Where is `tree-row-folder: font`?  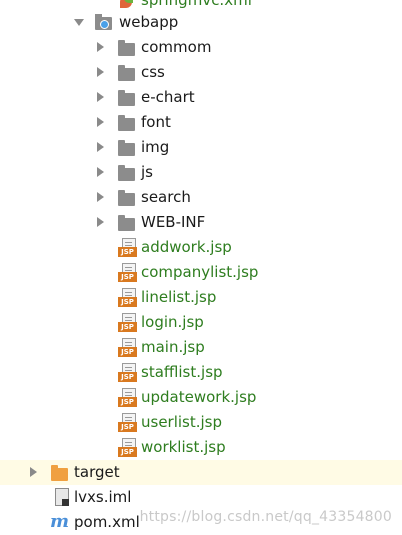 tree-row-folder: font is located at coordinates (201, 122).